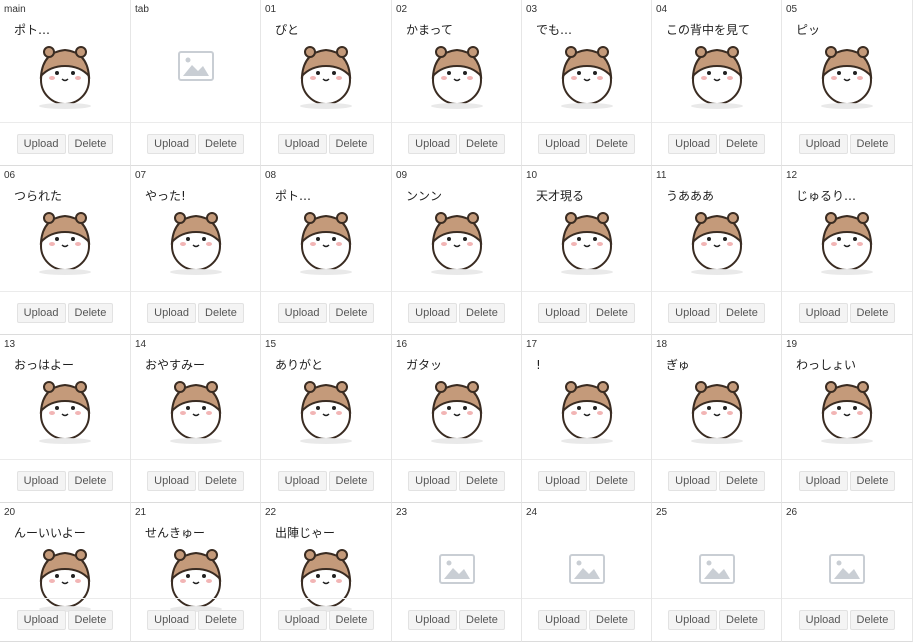 The width and height of the screenshot is (914, 642). I want to click on sticker-thumbnail: かまって, so click(457, 66).